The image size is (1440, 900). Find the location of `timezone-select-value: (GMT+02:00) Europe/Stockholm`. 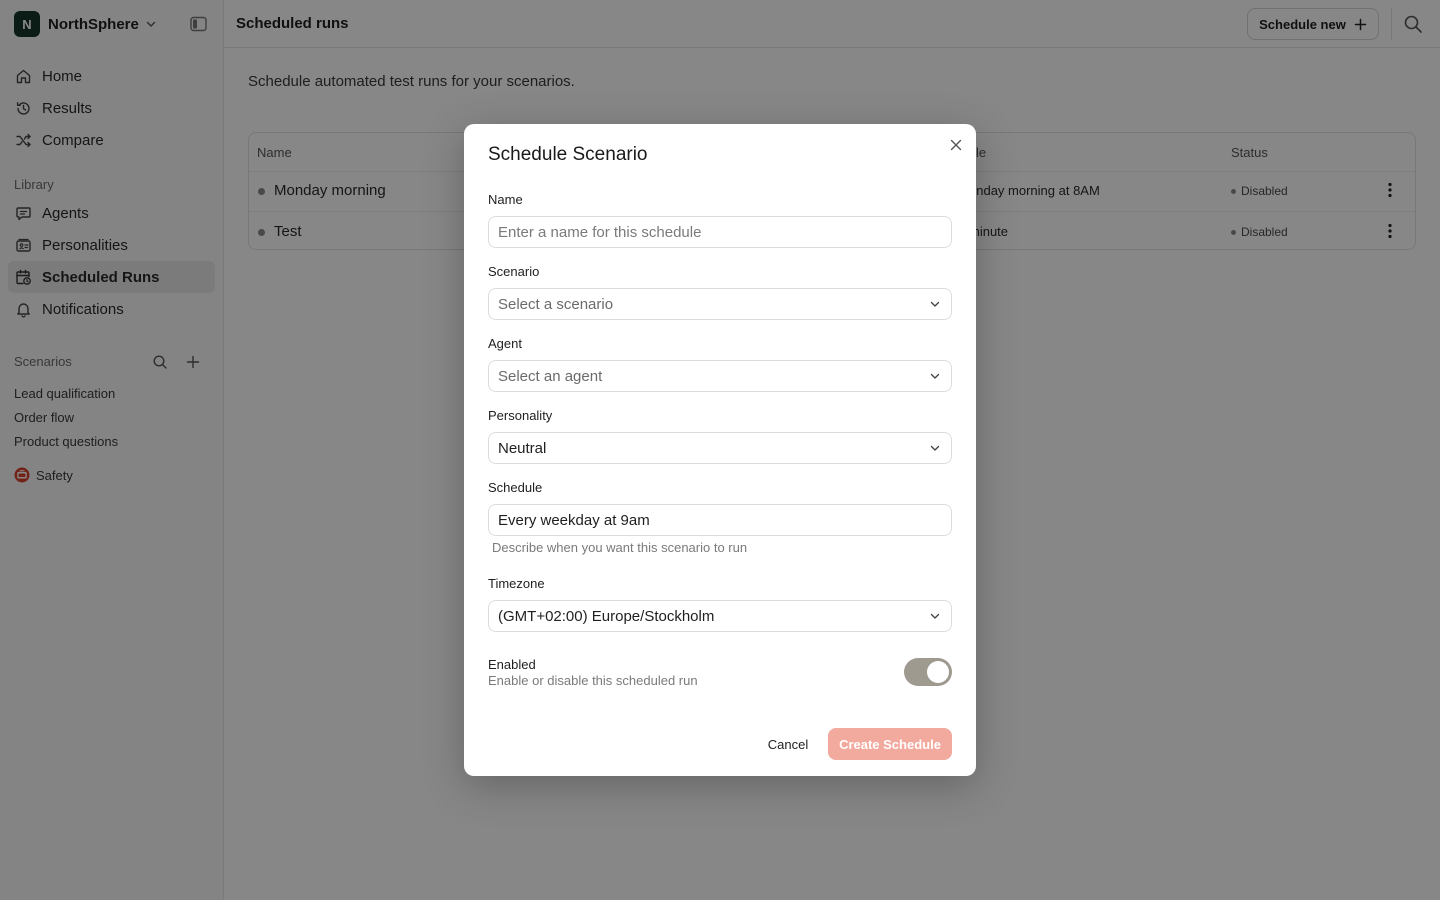

timezone-select-value: (GMT+02:00) Europe/Stockholm is located at coordinates (606, 616).